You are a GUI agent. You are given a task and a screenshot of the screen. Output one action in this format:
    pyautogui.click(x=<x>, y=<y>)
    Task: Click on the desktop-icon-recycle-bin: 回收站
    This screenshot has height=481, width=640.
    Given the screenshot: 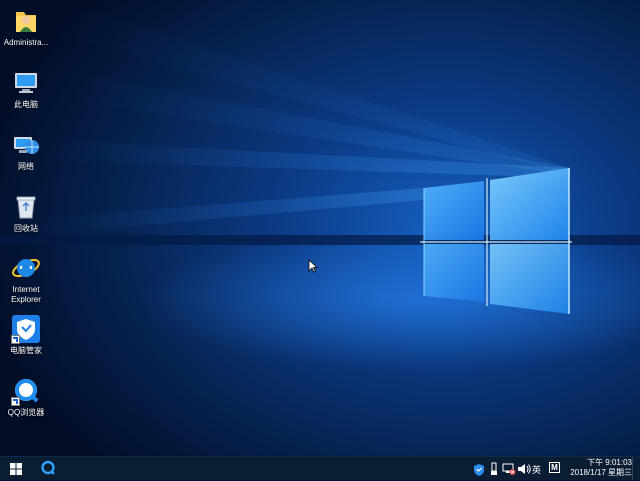 What is the action you would take?
    pyautogui.click(x=26, y=213)
    